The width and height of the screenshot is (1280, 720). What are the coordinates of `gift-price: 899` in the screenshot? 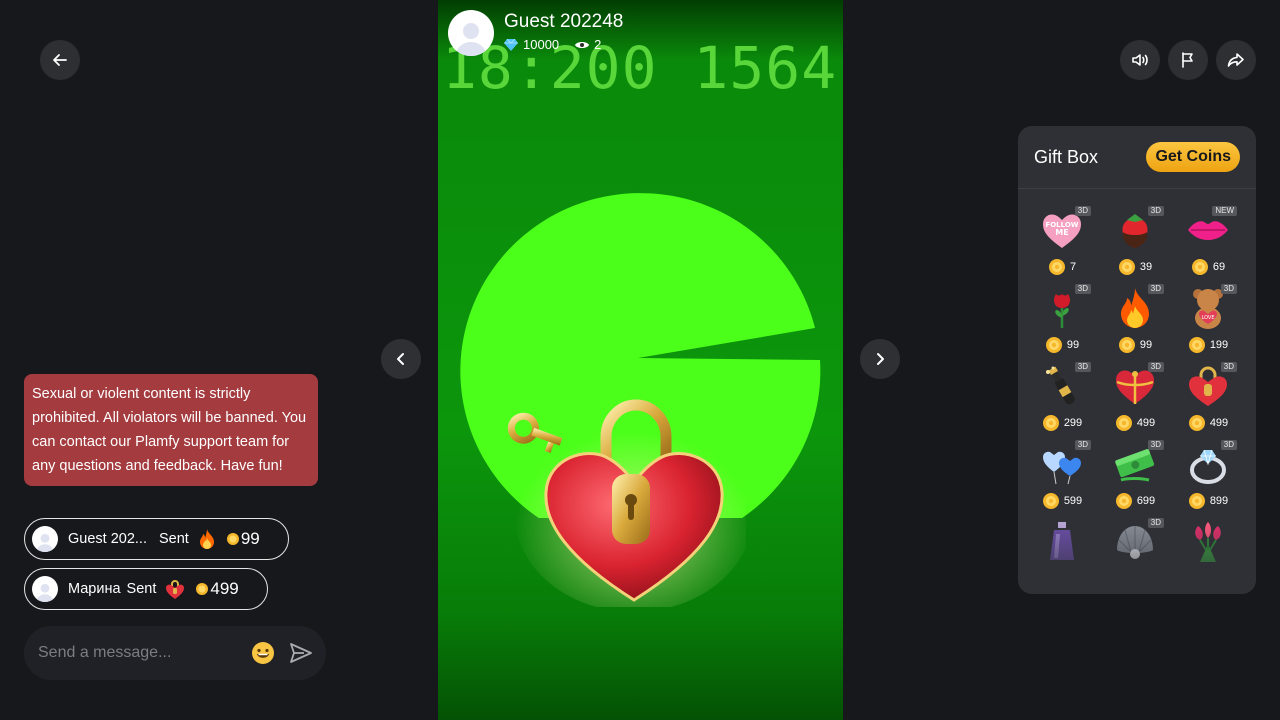 It's located at (1208, 501).